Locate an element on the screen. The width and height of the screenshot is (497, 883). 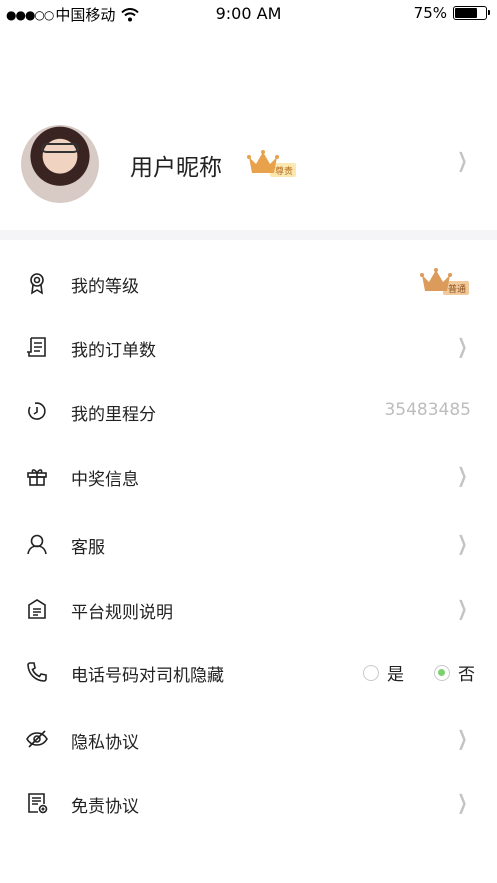
menu-item-platform-rules: 平台规则说明 ❯ is located at coordinates (248, 609).